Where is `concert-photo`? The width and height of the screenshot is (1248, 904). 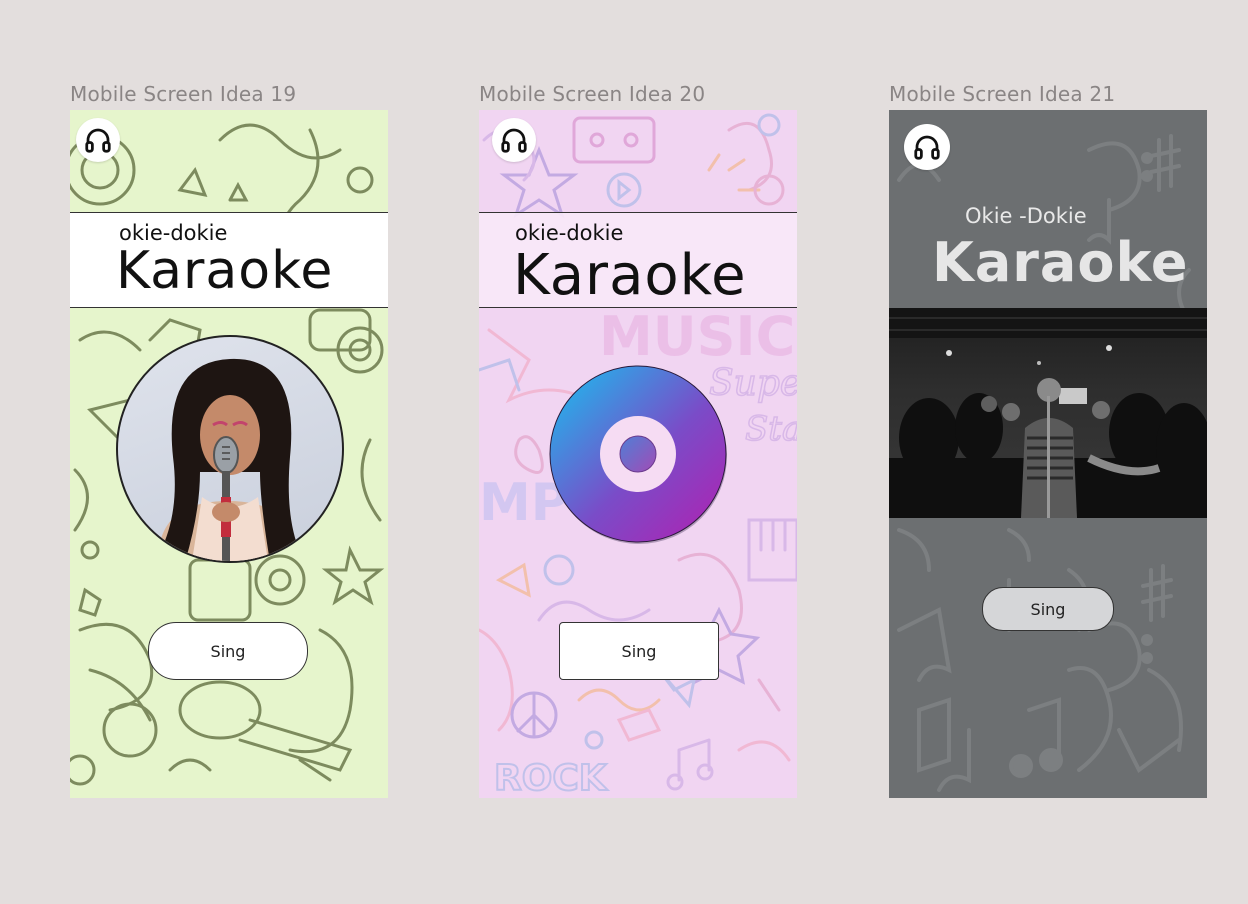
concert-photo is located at coordinates (1048, 413).